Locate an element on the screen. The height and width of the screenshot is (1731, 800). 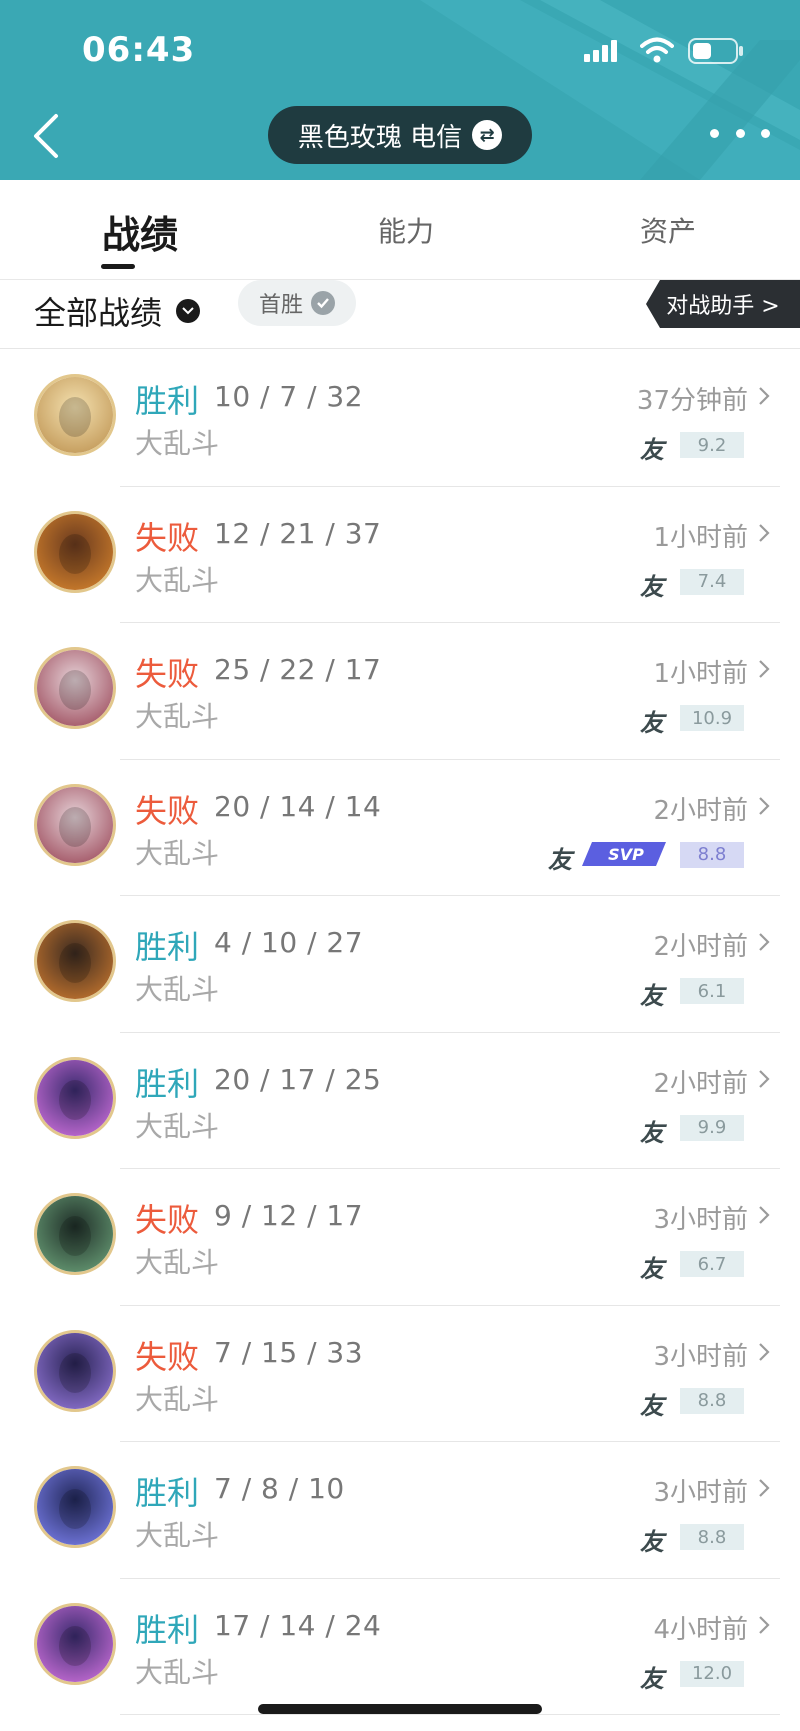
match-time: 37分钟前 is located at coordinates (692, 401).